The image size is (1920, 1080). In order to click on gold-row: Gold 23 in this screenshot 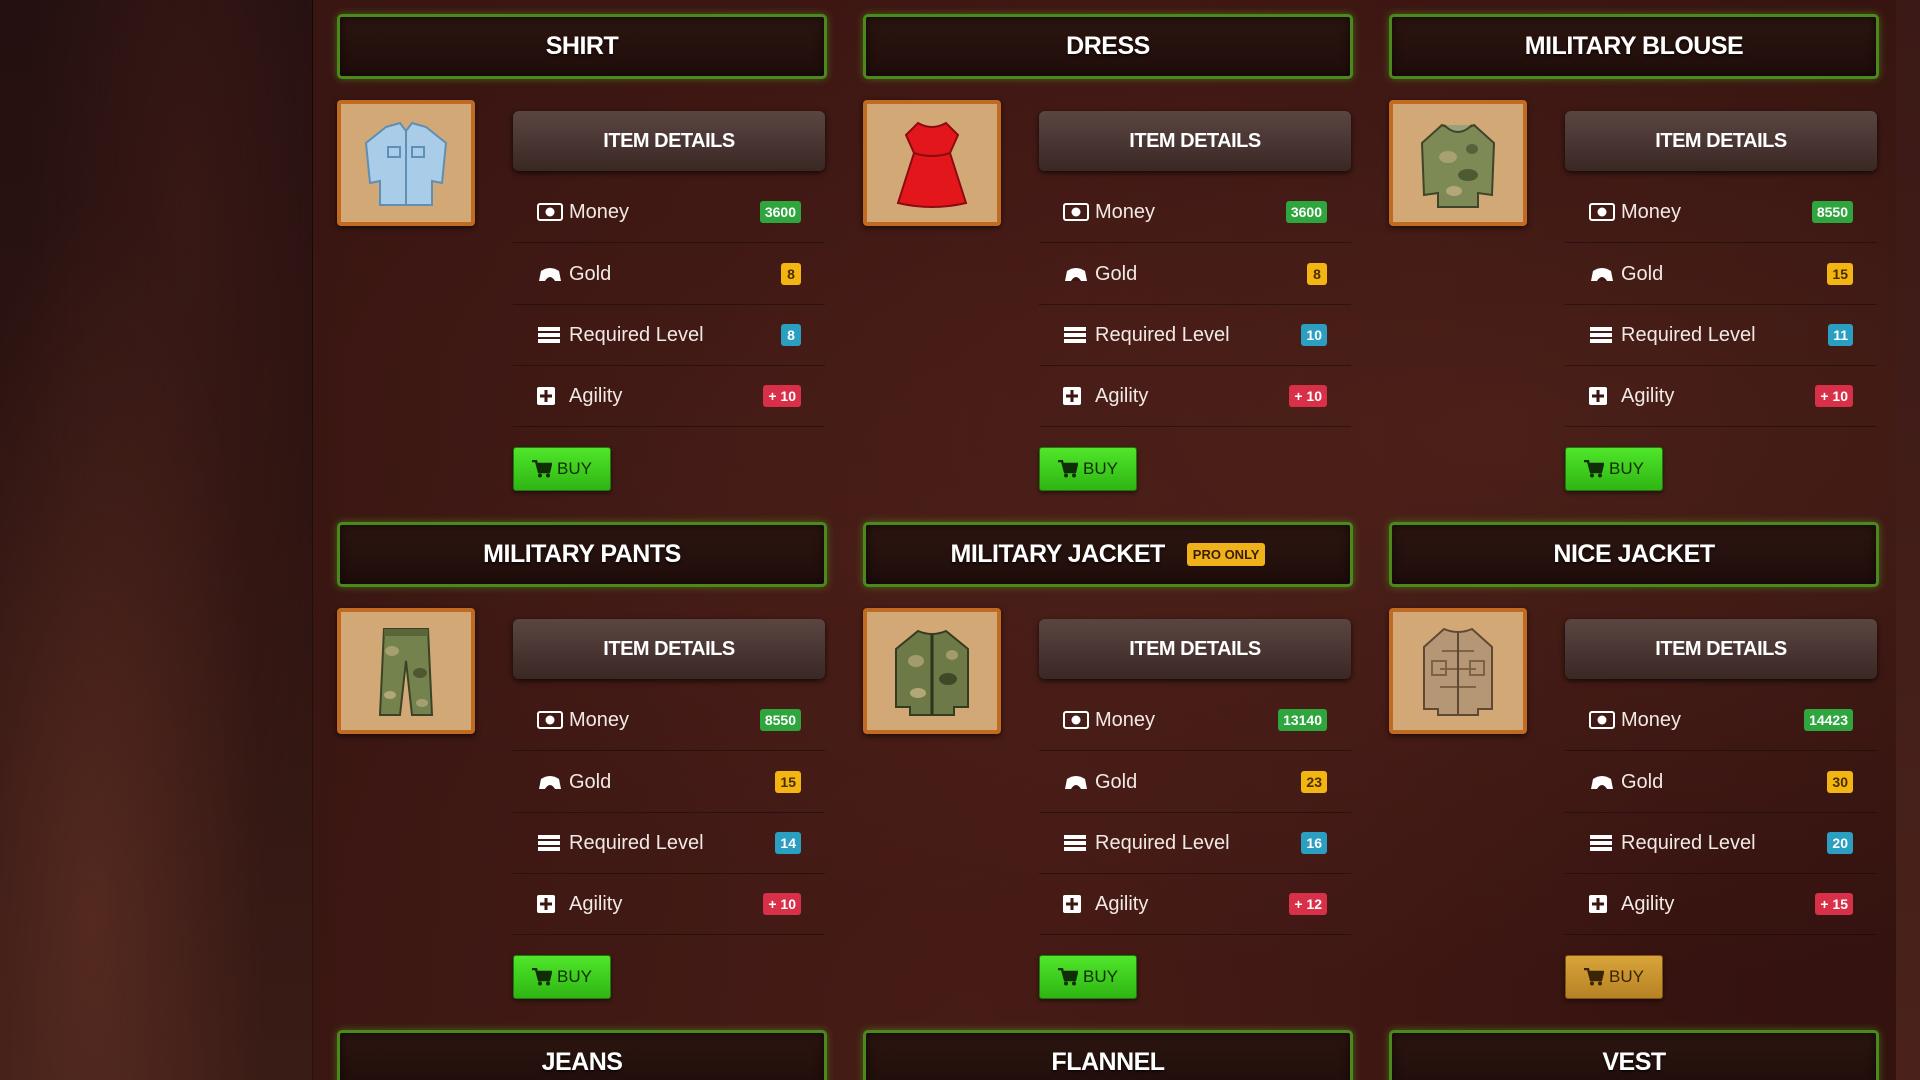, I will do `click(1195, 782)`.